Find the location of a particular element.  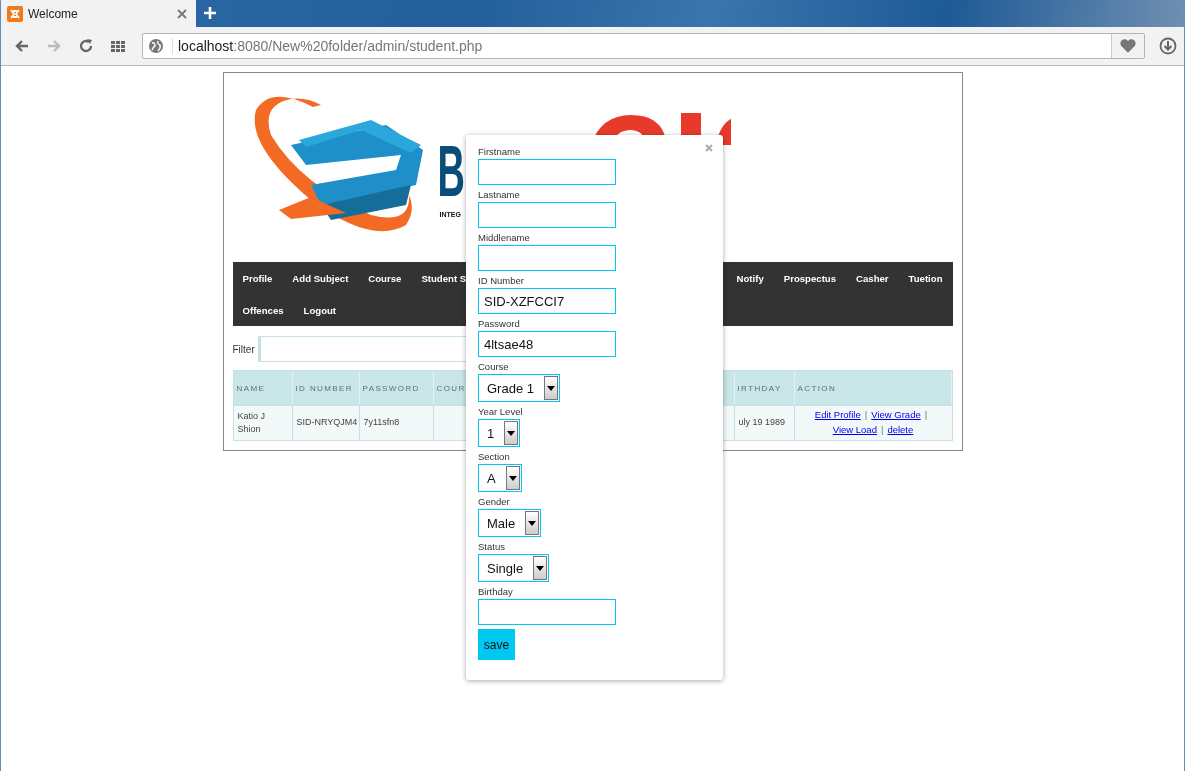

nav-link: Casher is located at coordinates (872, 278).